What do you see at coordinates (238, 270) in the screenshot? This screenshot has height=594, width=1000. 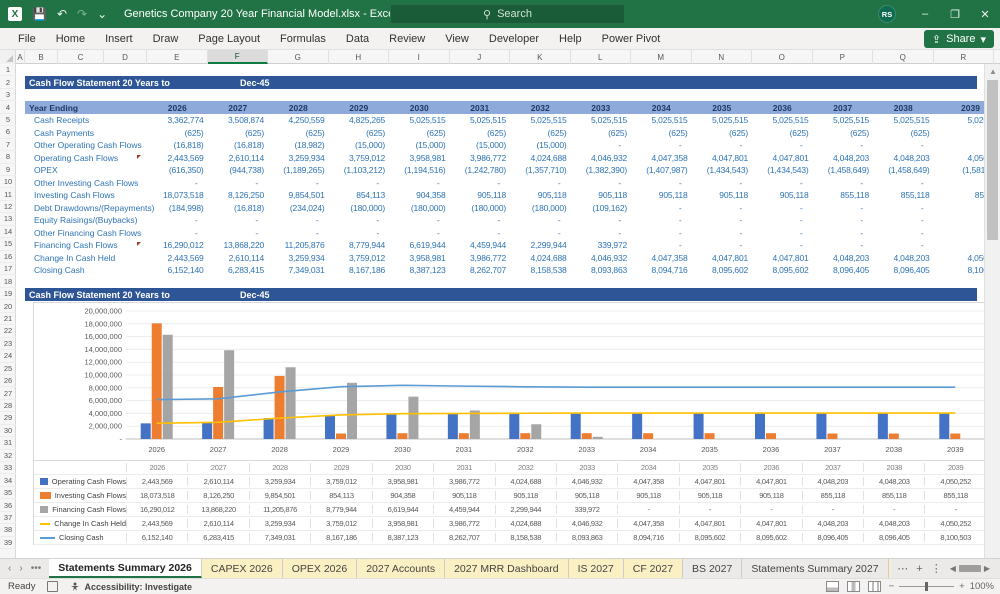 I see `statement-cell: 6,283,415` at bounding box center [238, 270].